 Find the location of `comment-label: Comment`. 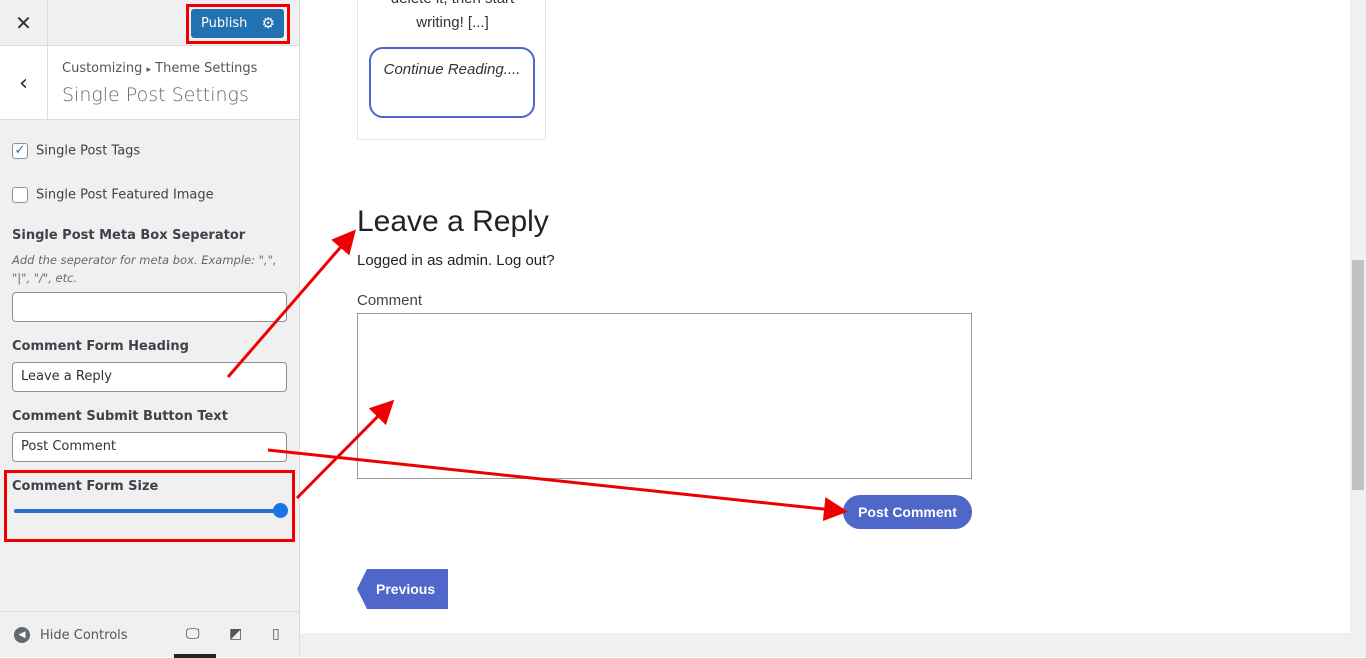

comment-label: Comment is located at coordinates (390, 300).